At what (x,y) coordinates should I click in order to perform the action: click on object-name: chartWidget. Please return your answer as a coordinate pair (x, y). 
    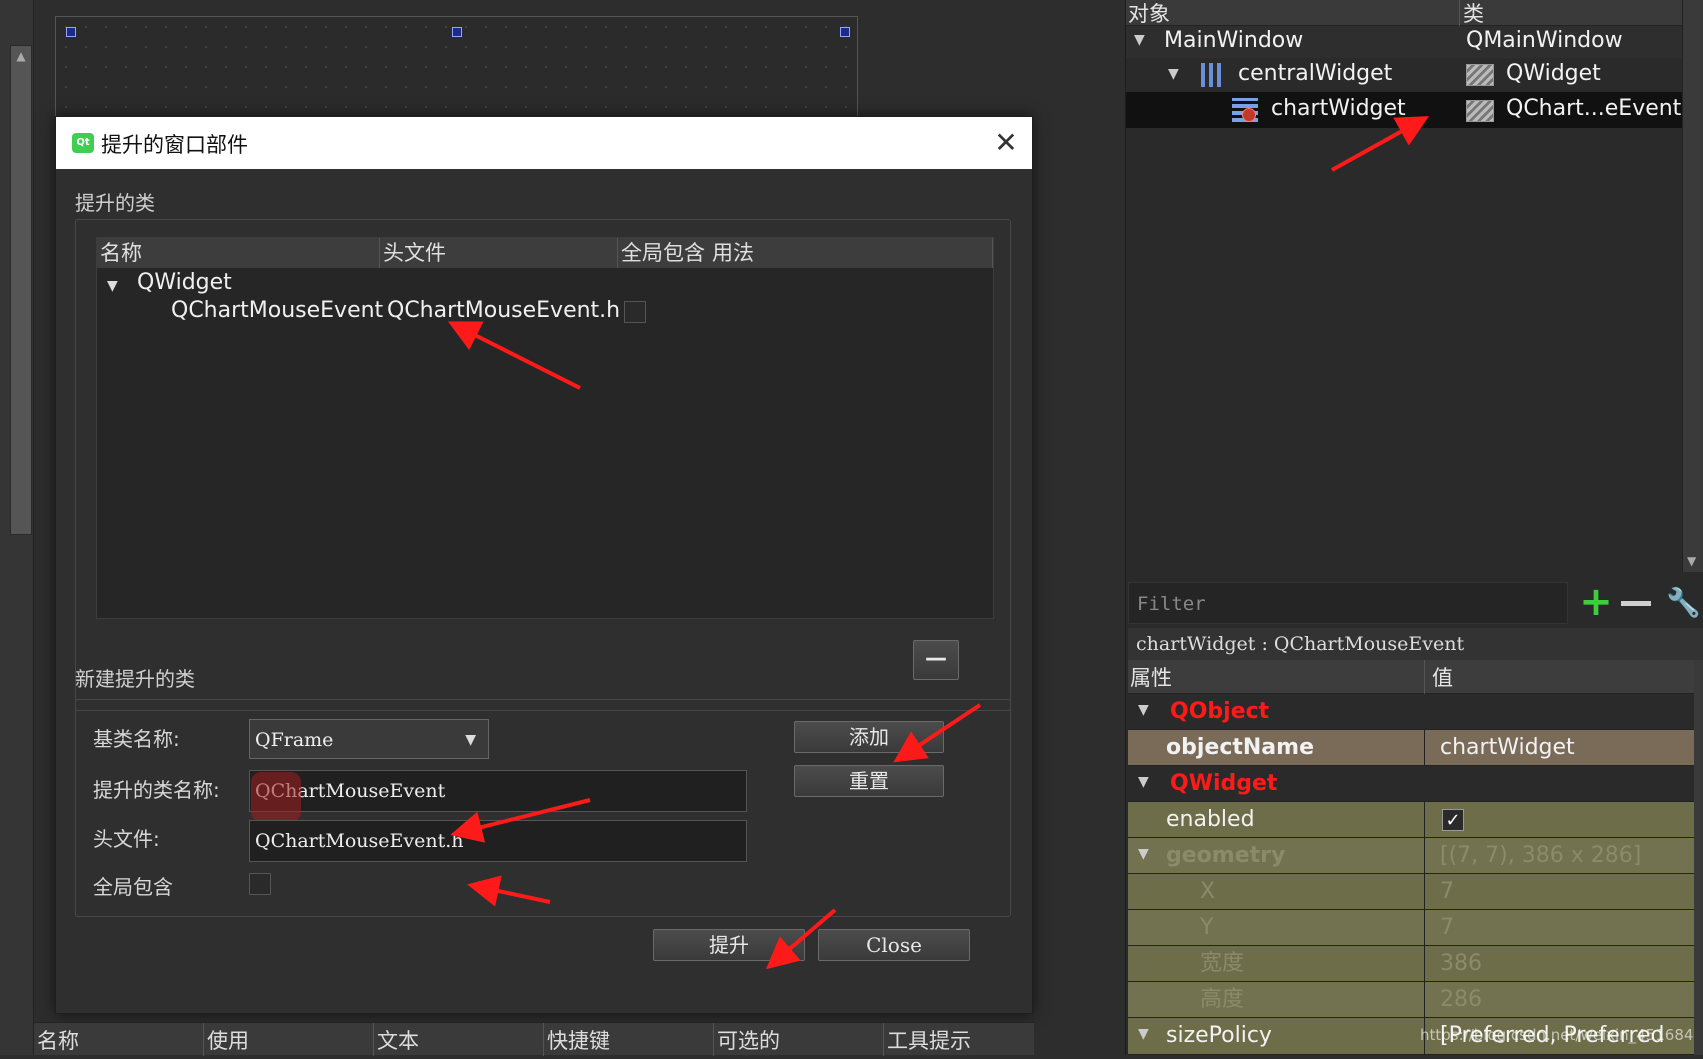
    Looking at the image, I should click on (1338, 108).